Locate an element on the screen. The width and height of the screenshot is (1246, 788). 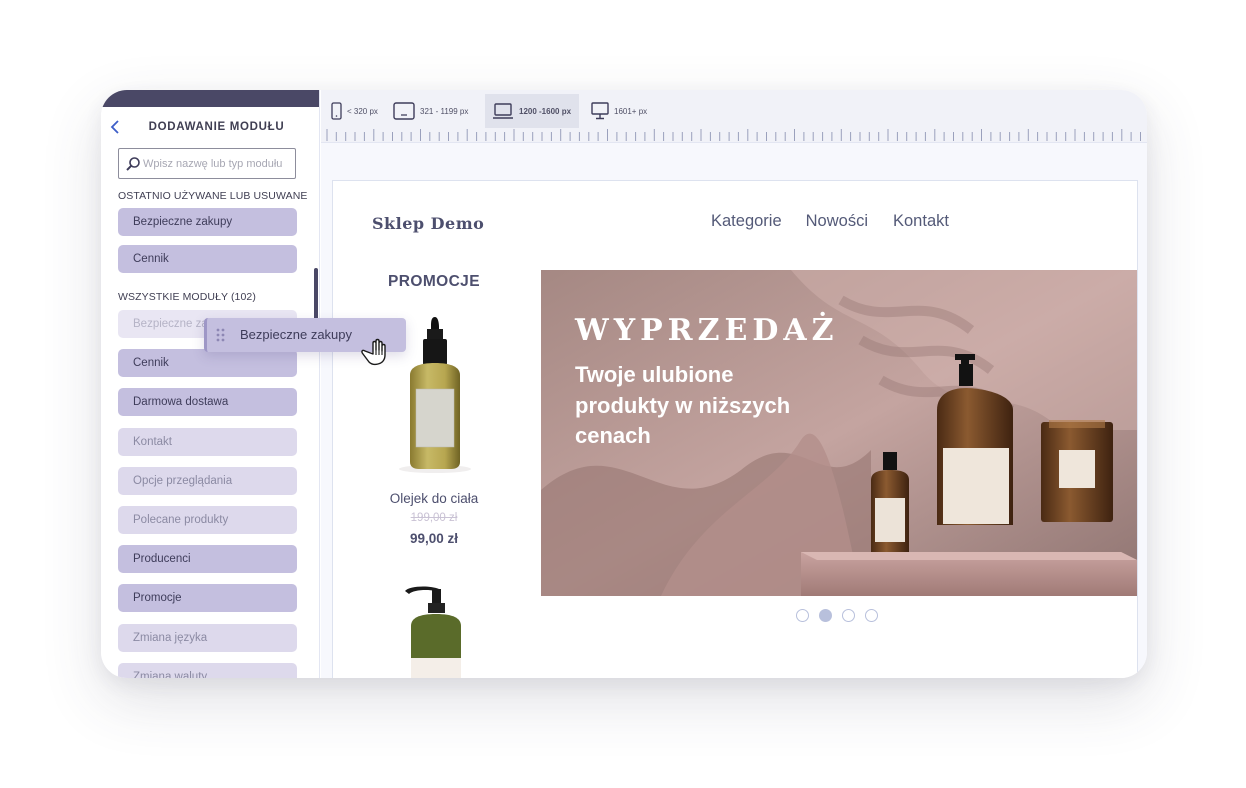
drag-handle-icon is located at coordinates (220, 335).